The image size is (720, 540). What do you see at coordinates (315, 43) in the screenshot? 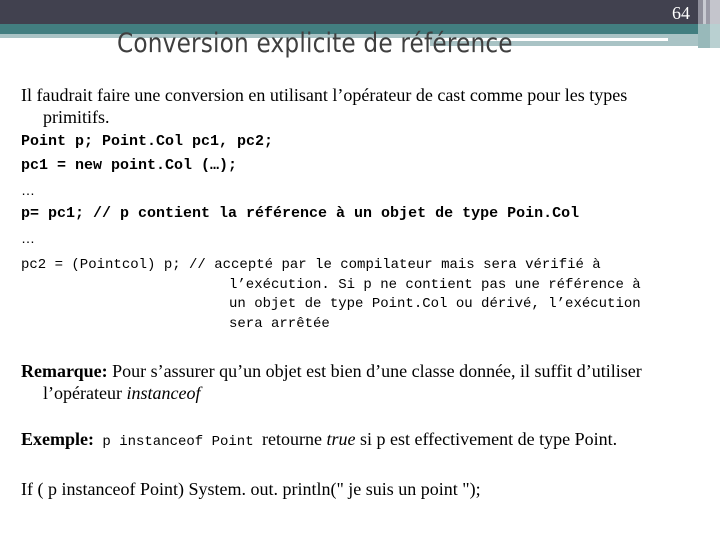
I see `slide-title: Conversion explicite de référence` at bounding box center [315, 43].